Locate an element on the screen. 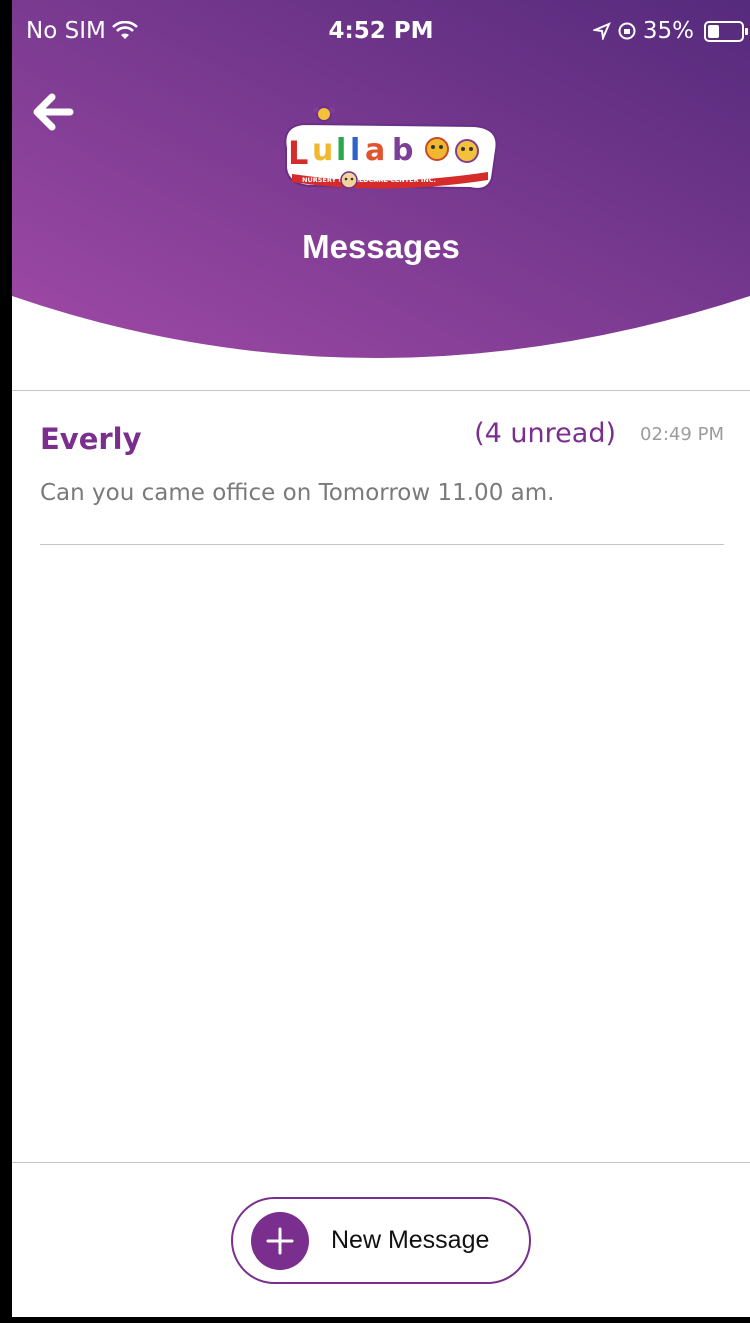 This screenshot has width=750, height=1323. status-bar: No SIM 4:52 PM 35% is located at coordinates (381, 30).